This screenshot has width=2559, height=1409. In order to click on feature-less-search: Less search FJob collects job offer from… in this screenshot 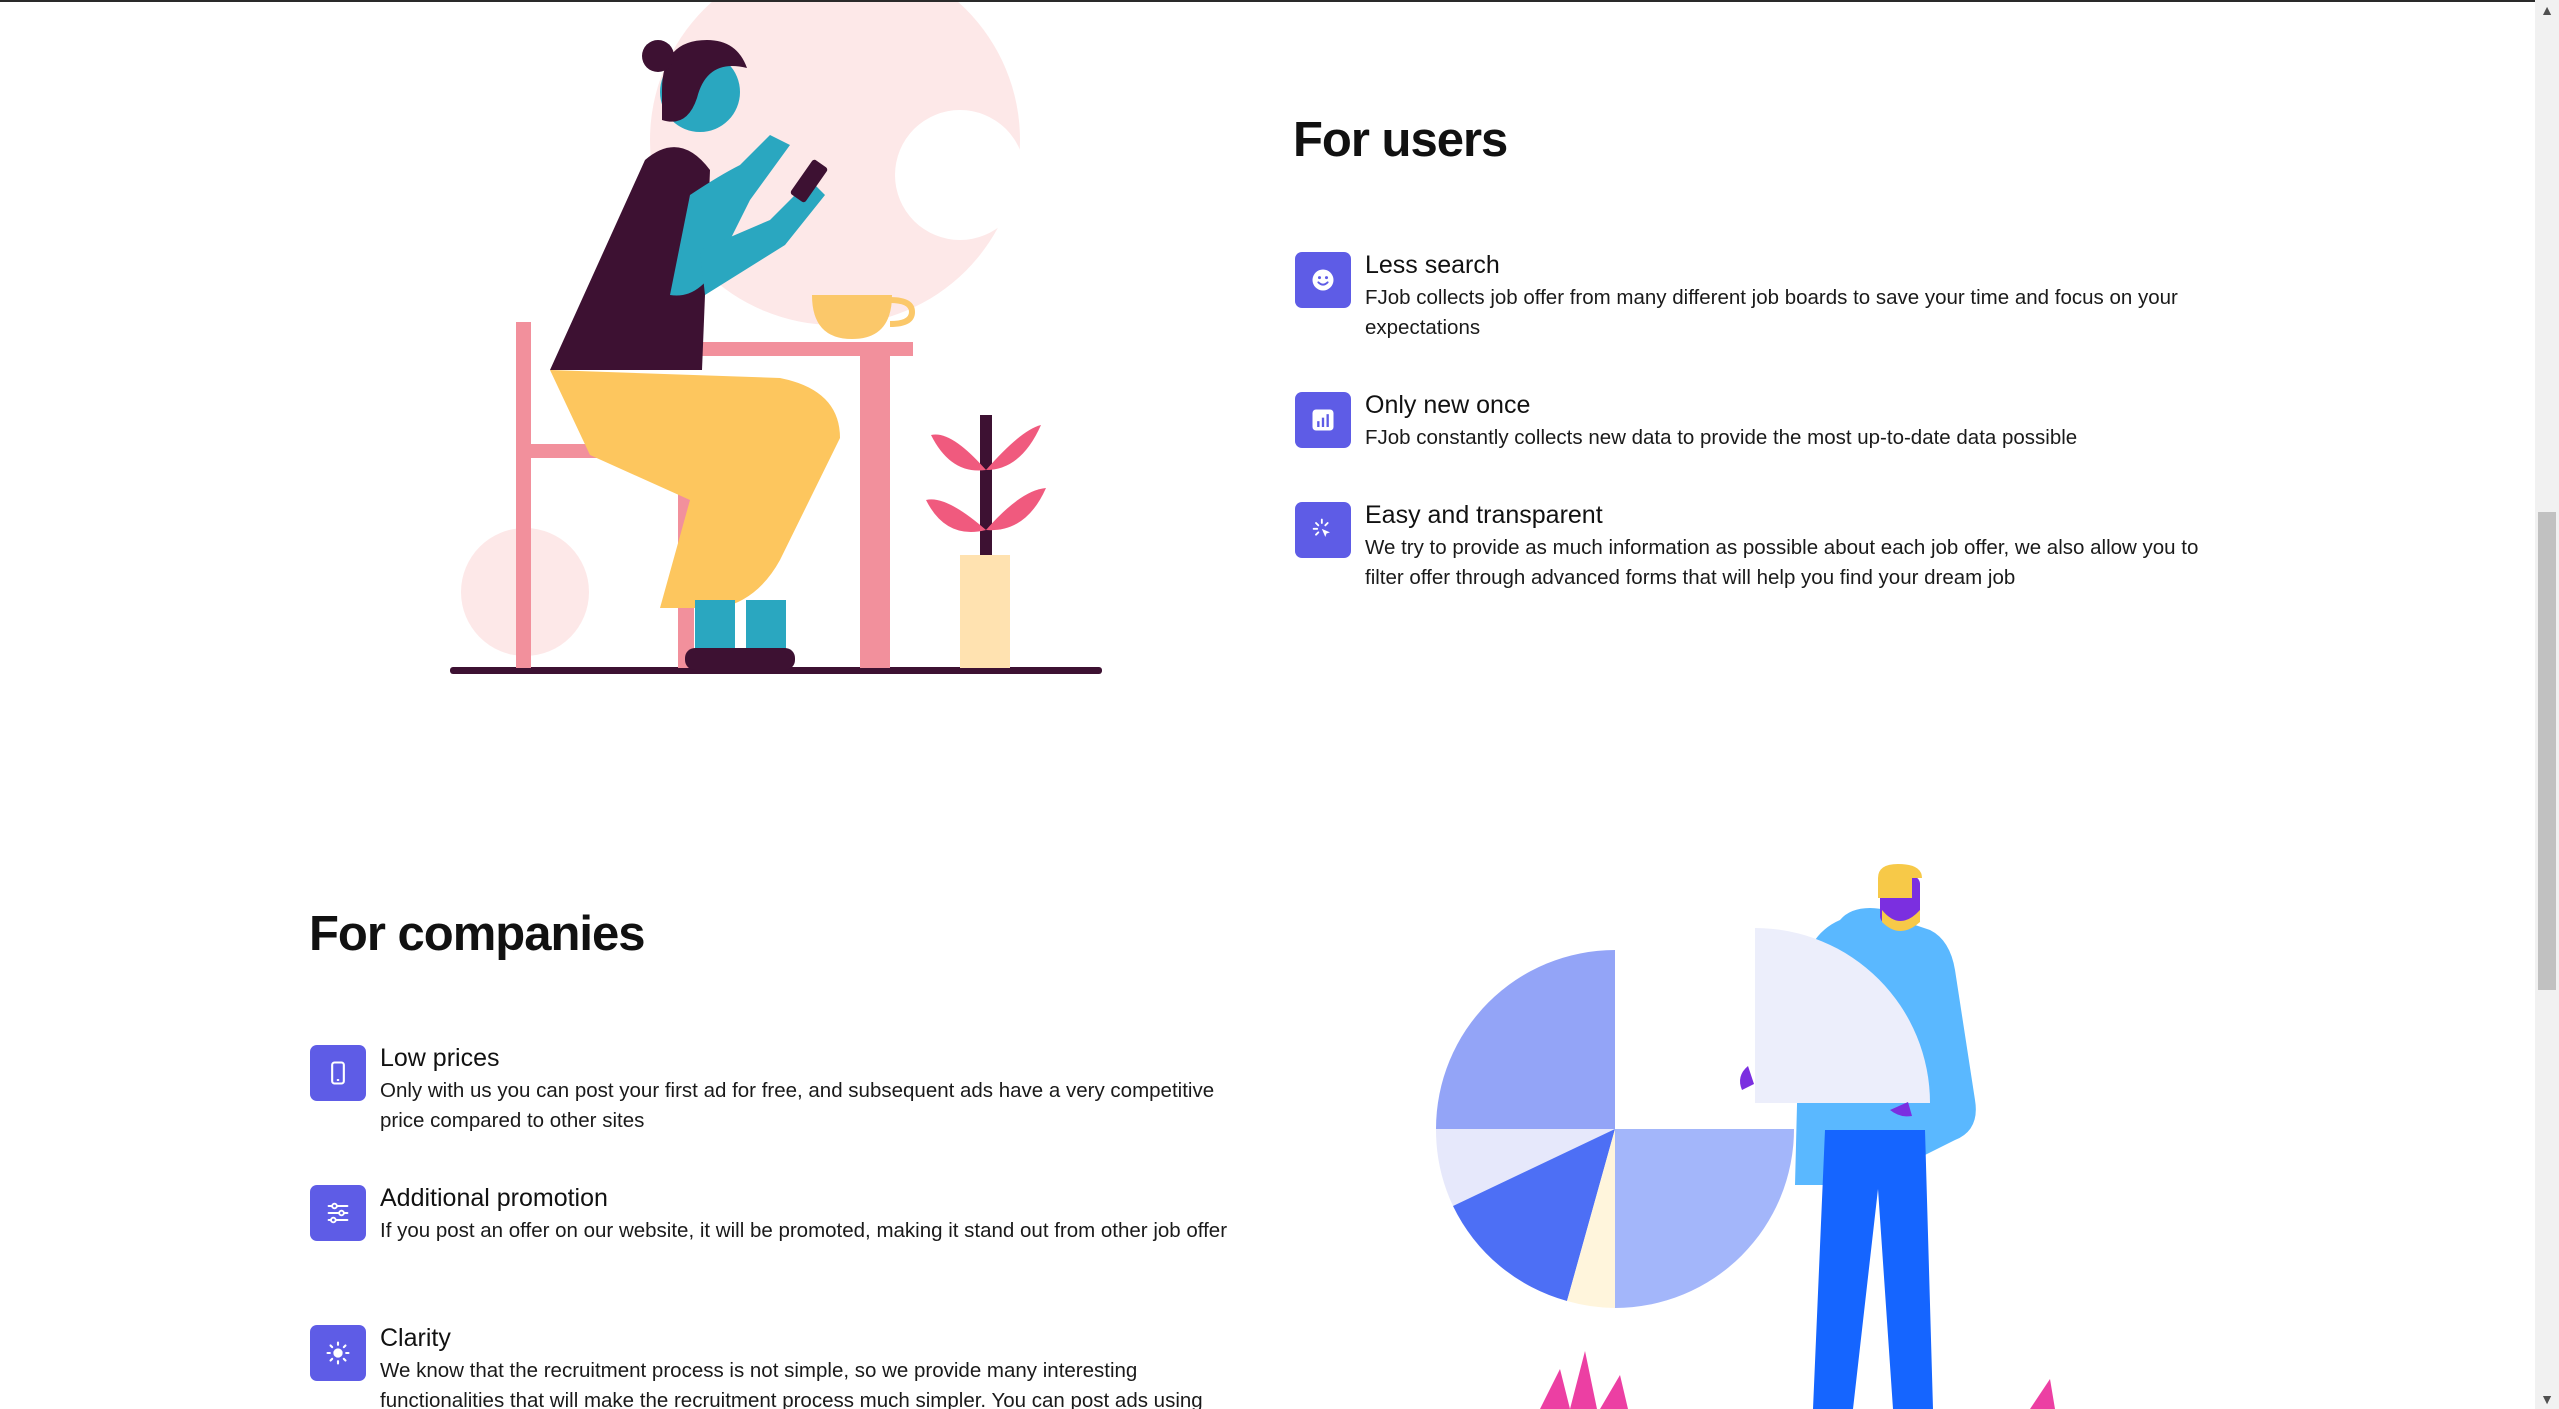, I will do `click(1765, 297)`.